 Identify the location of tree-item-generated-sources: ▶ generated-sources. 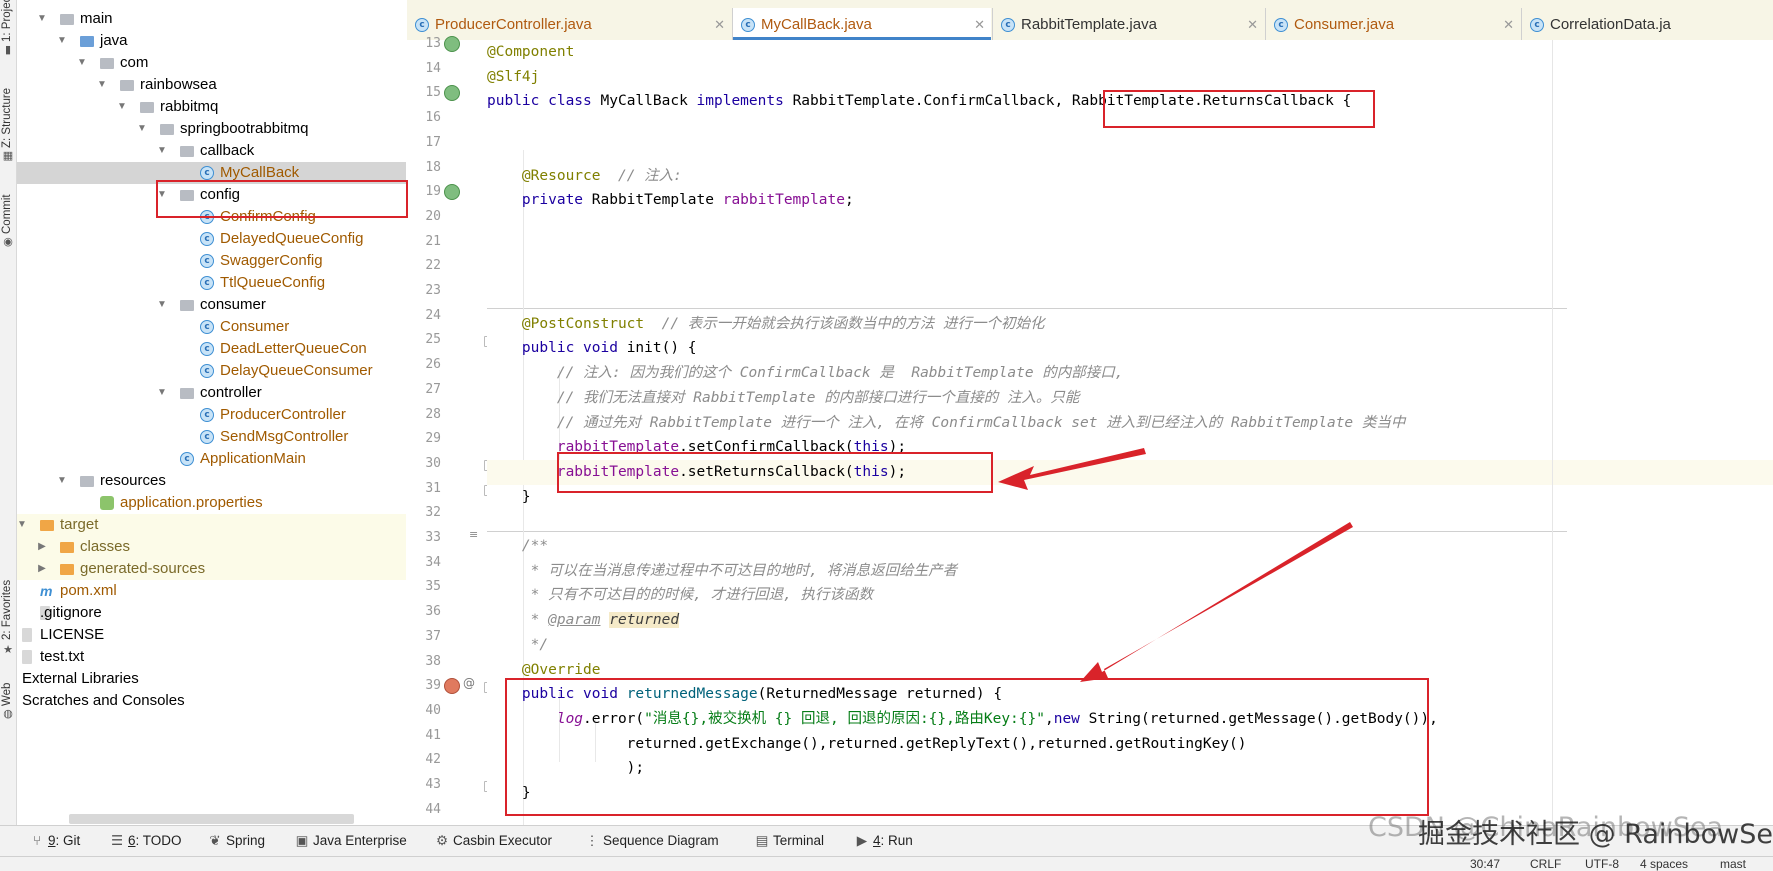
(211, 569).